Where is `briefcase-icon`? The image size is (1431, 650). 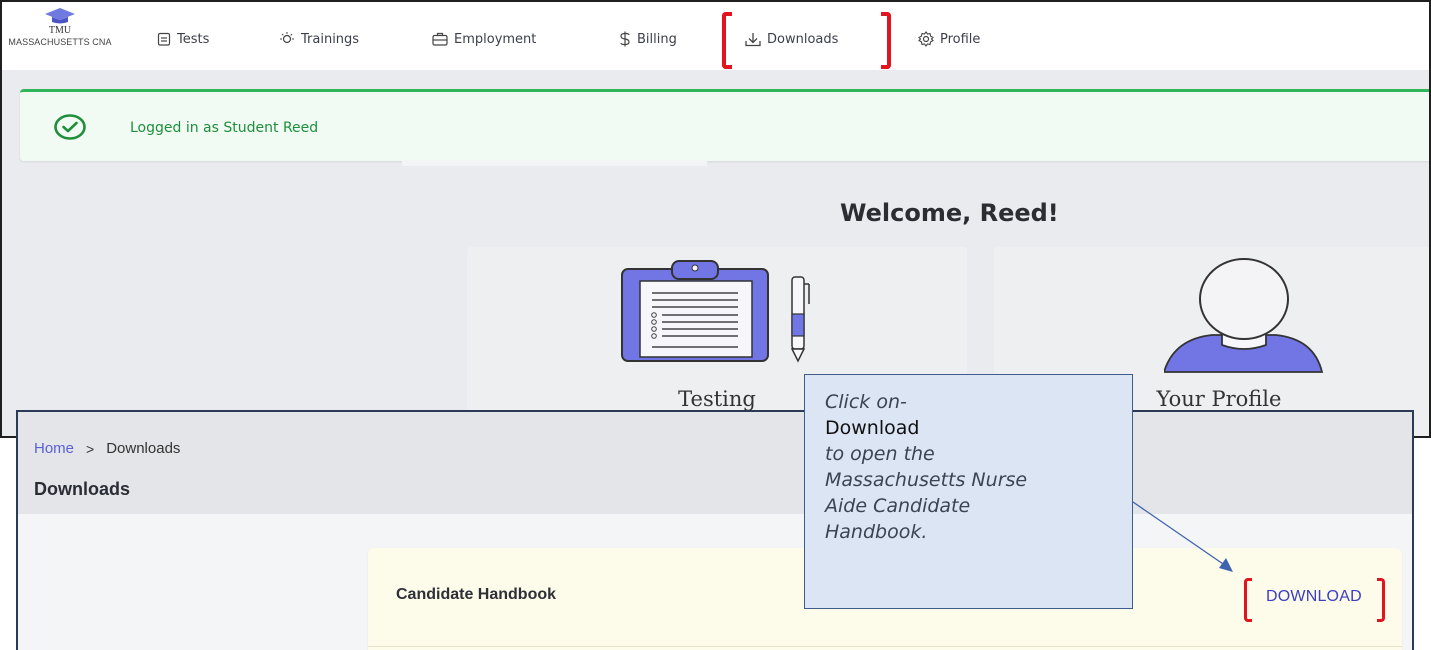
briefcase-icon is located at coordinates (440, 39).